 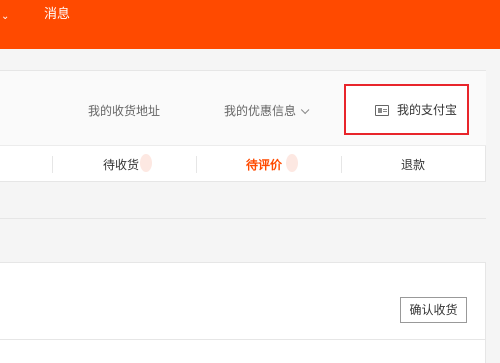 What do you see at coordinates (250, 24) in the screenshot?
I see `top-nav-bar: ⌄ 消息` at bounding box center [250, 24].